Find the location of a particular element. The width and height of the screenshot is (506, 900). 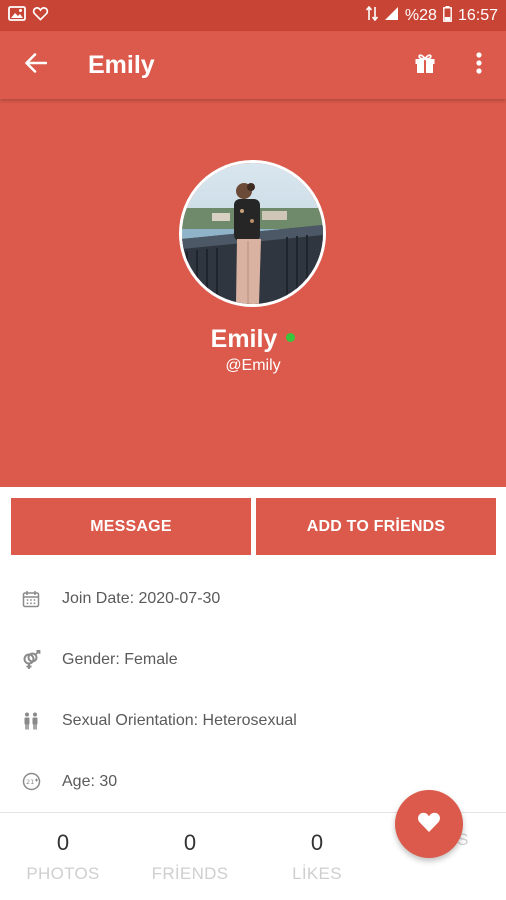

page-title: Emily is located at coordinates (121, 64).